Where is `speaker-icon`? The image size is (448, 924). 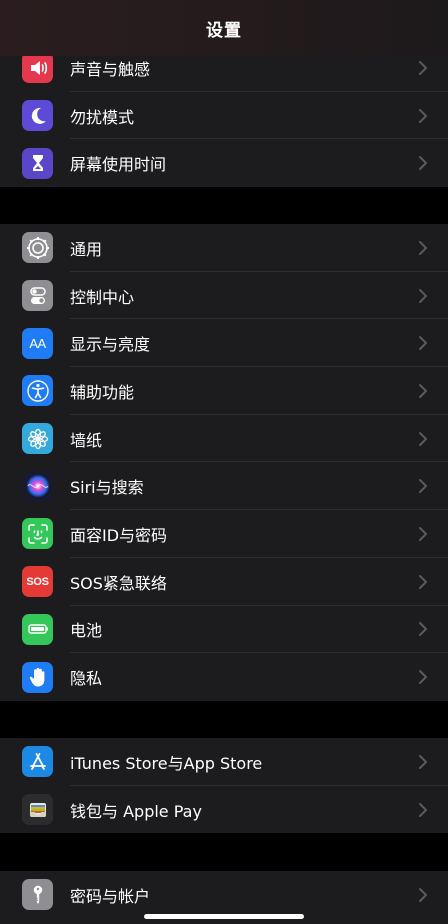 speaker-icon is located at coordinates (37, 68).